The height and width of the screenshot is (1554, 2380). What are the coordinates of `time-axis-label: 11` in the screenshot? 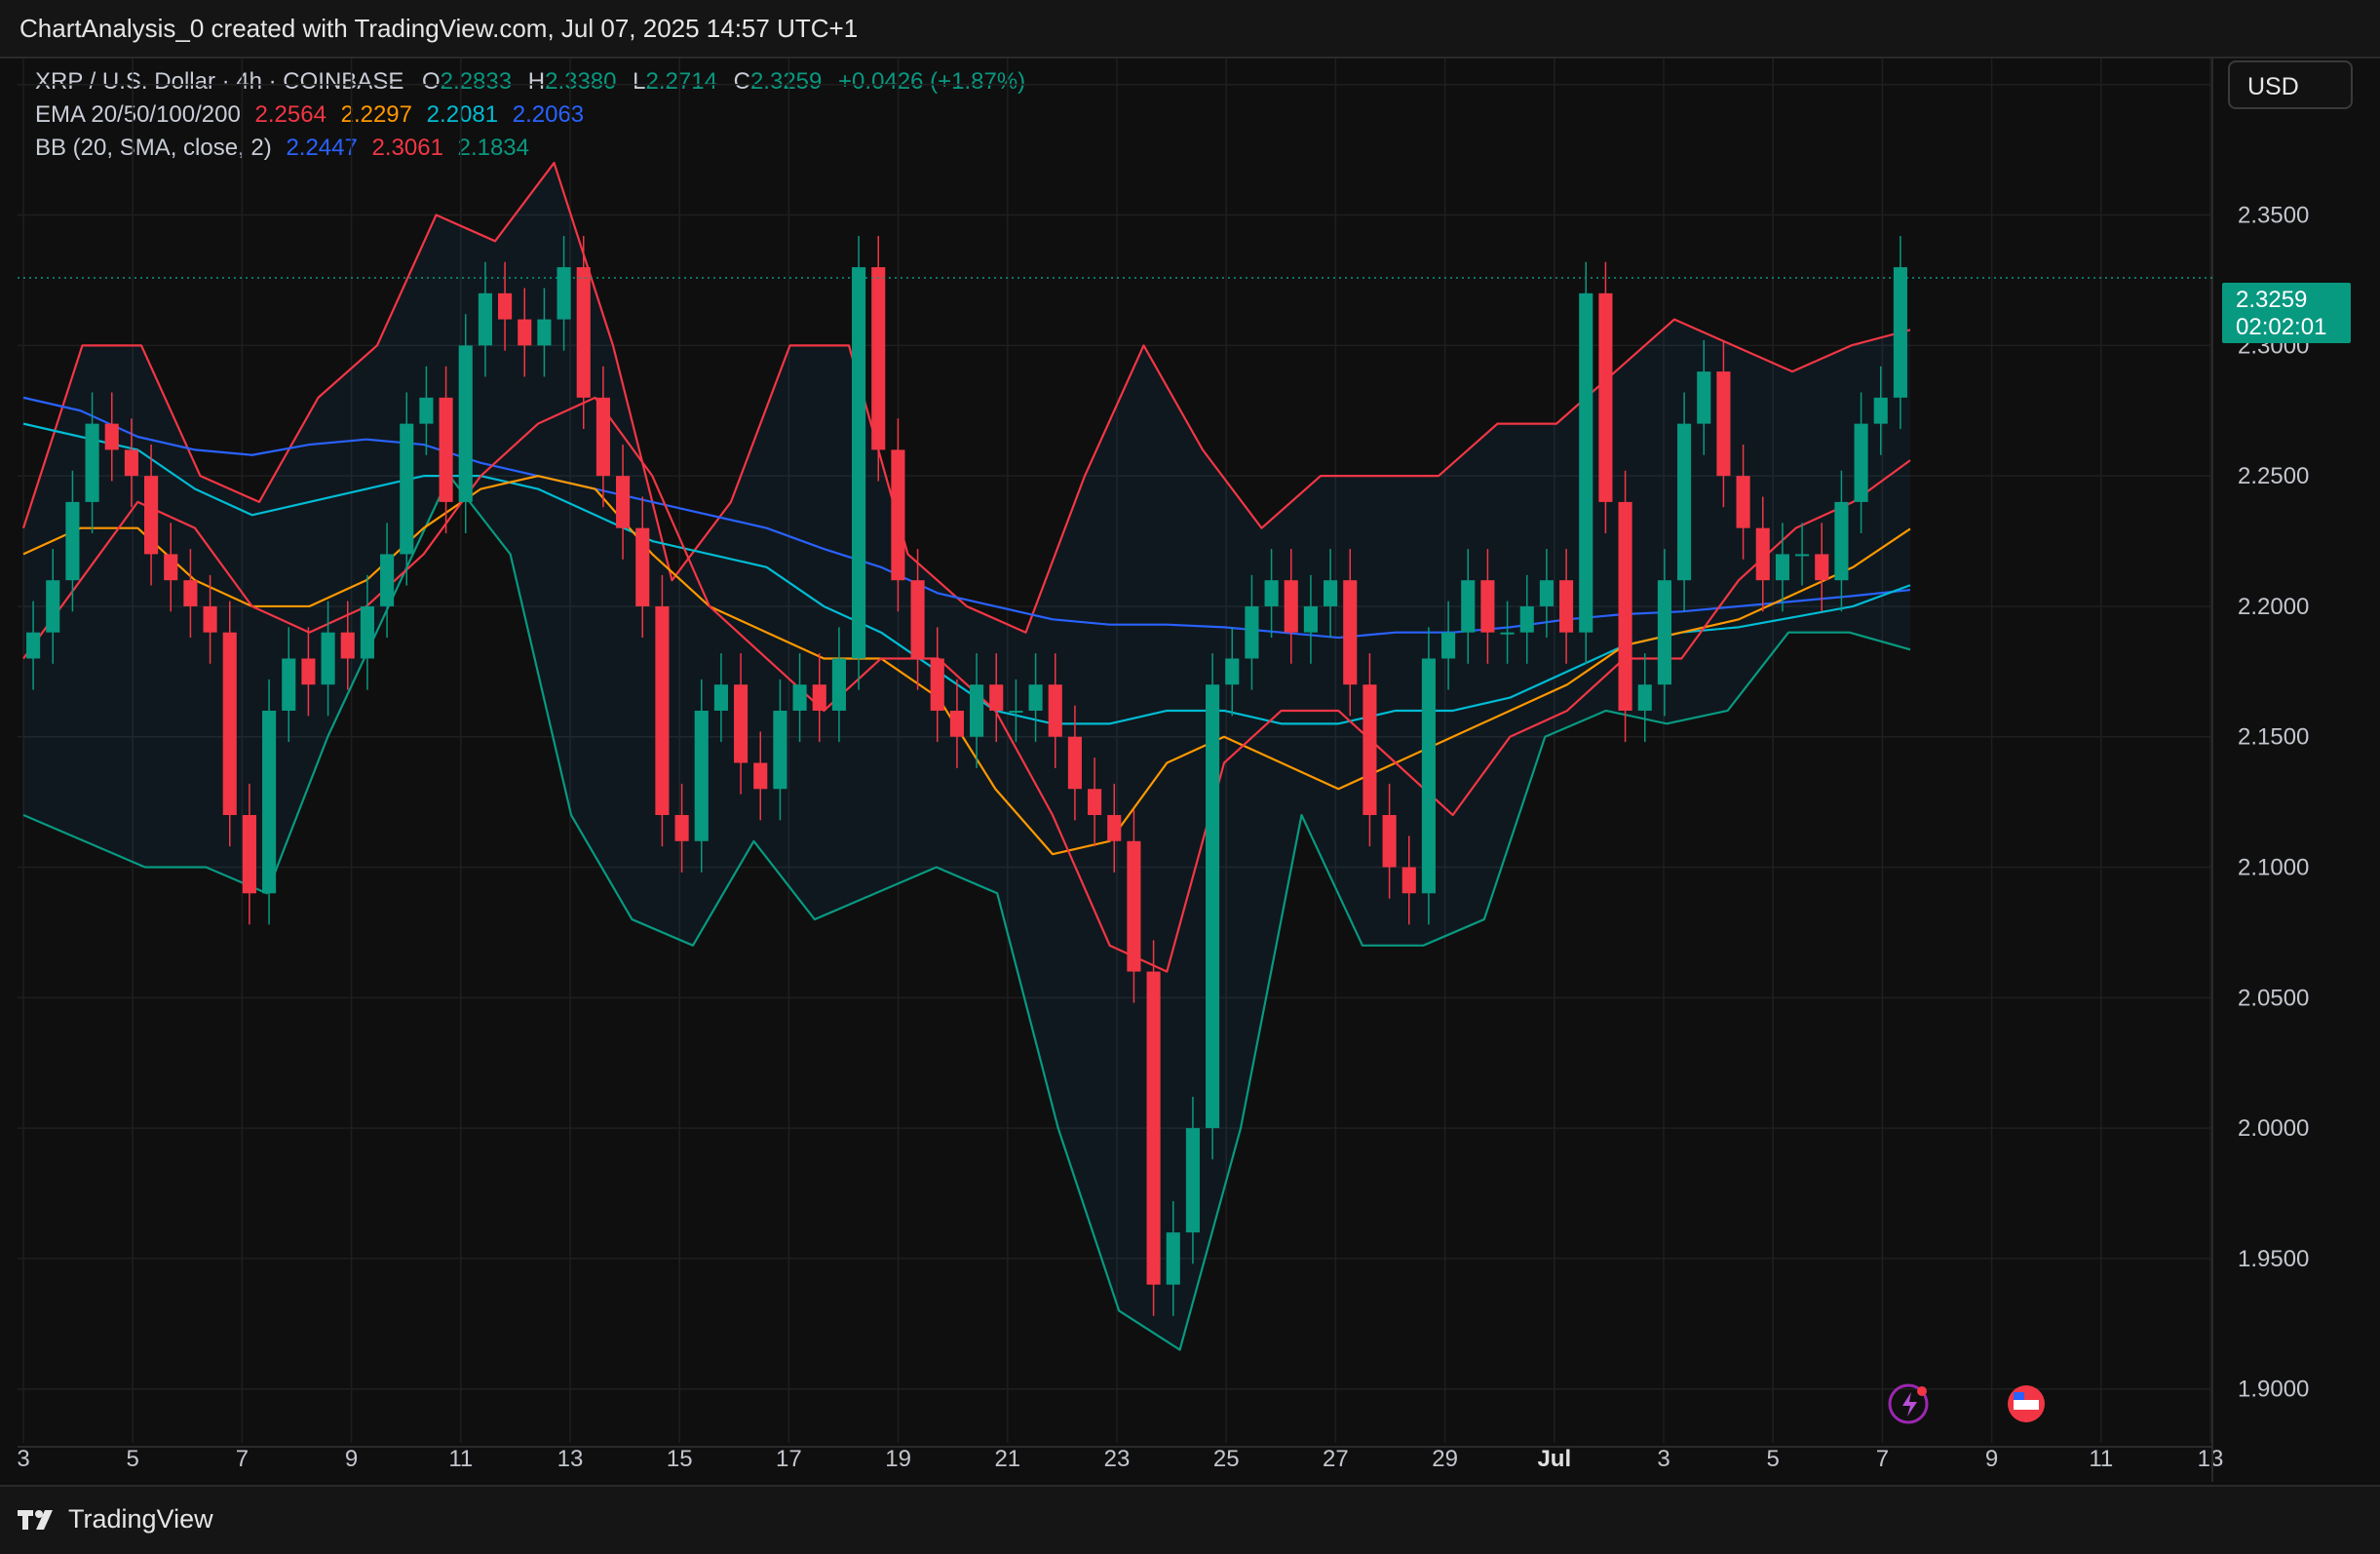 It's located at (2101, 1459).